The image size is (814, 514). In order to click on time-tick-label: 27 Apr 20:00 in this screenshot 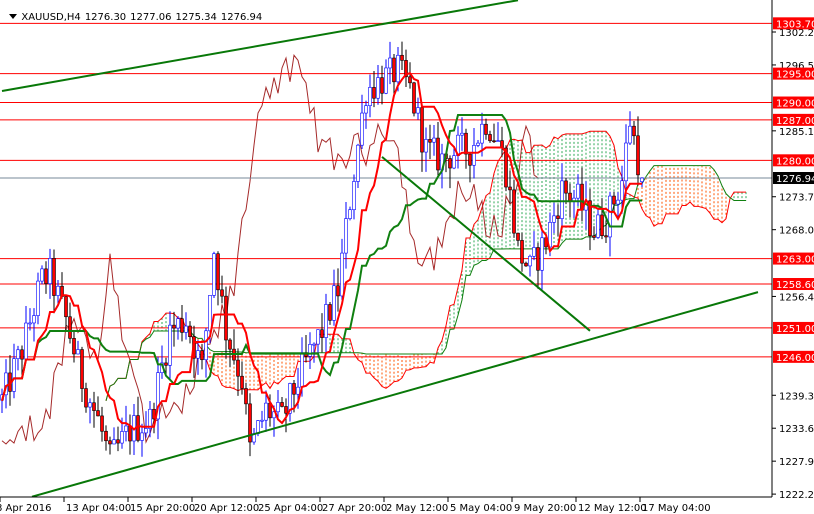, I will do `click(354, 508)`.